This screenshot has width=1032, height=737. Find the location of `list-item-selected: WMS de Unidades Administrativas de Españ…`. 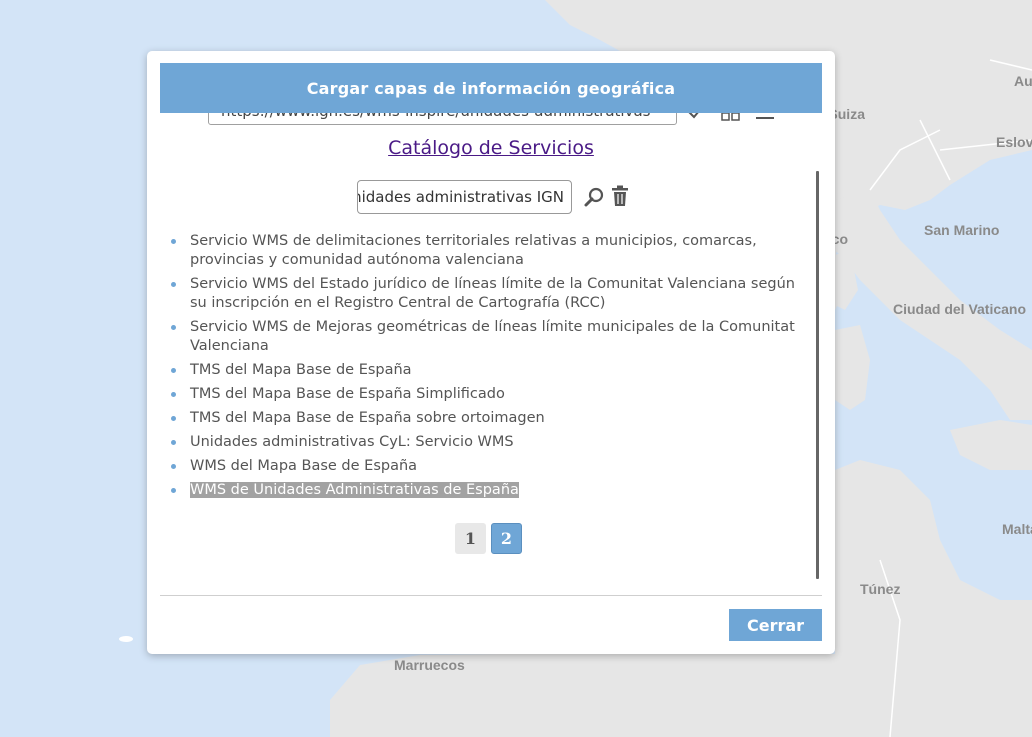

list-item-selected: WMS de Unidades Administrativas de Españ… is located at coordinates (490, 490).